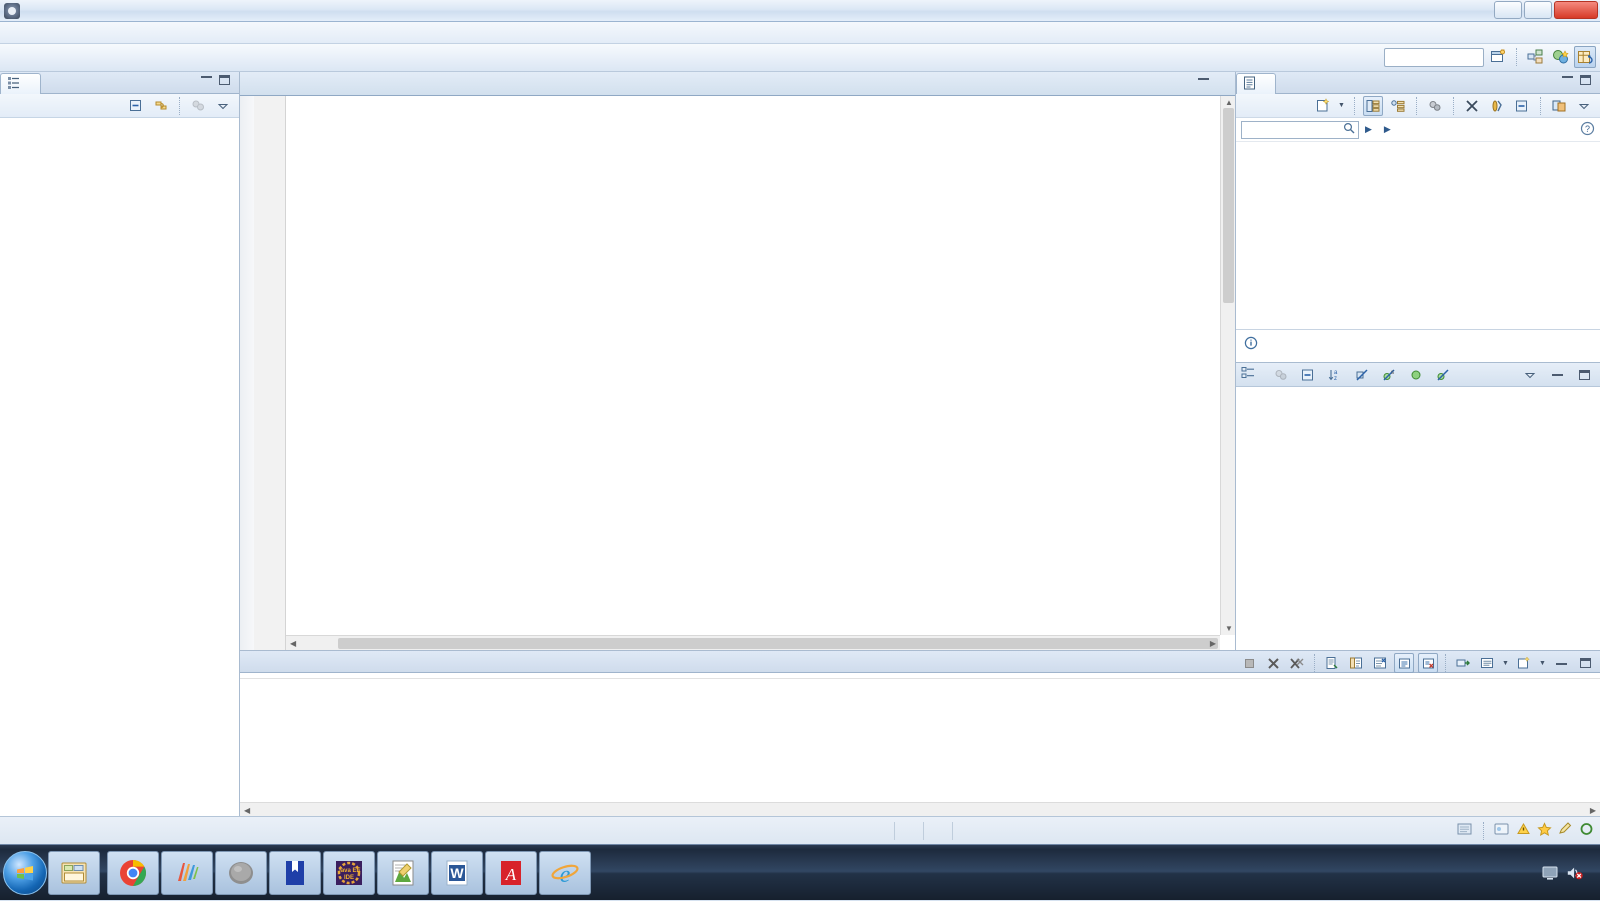 The image size is (1600, 901). What do you see at coordinates (1416, 375) in the screenshot?
I see `hide-non-public-icon` at bounding box center [1416, 375].